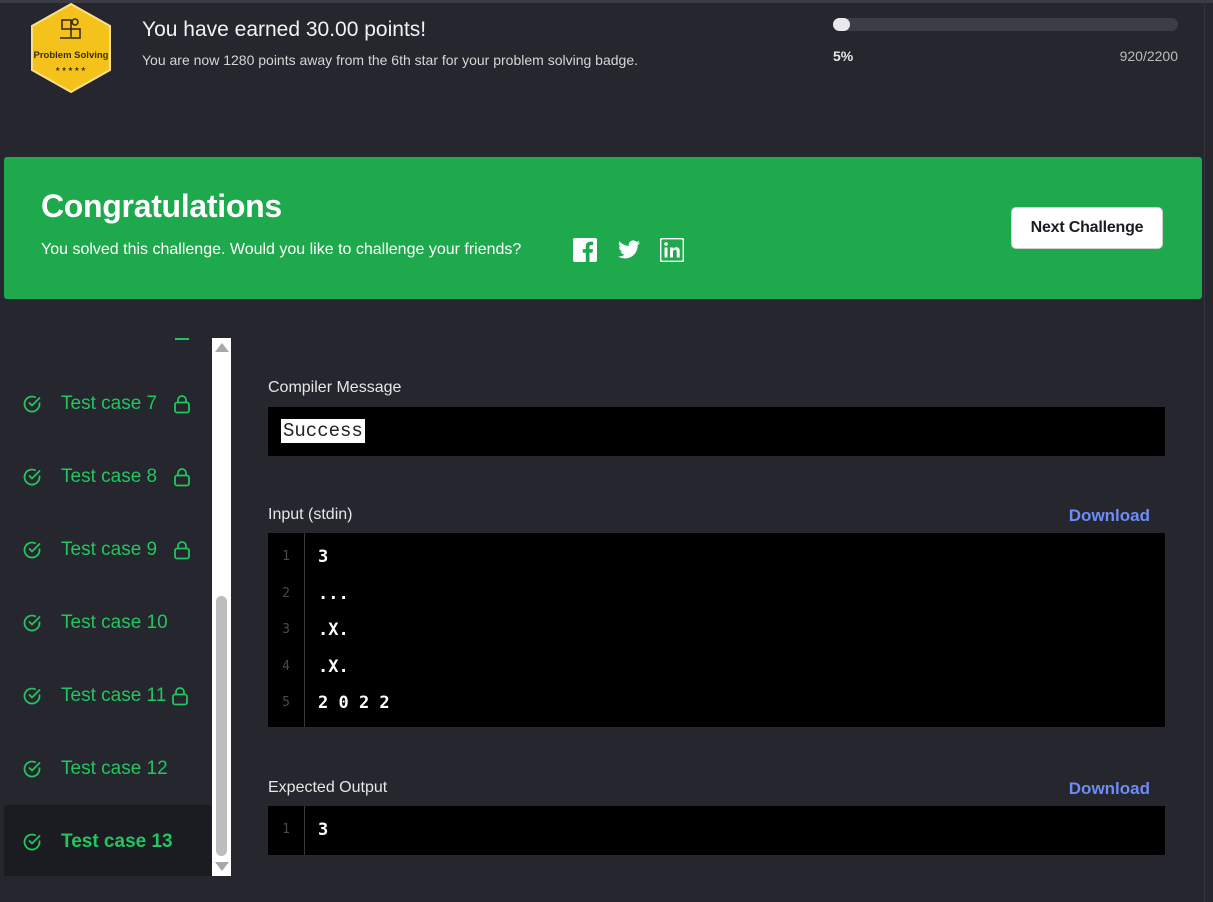  I want to click on test-case-item: Test case 12, so click(108, 768).